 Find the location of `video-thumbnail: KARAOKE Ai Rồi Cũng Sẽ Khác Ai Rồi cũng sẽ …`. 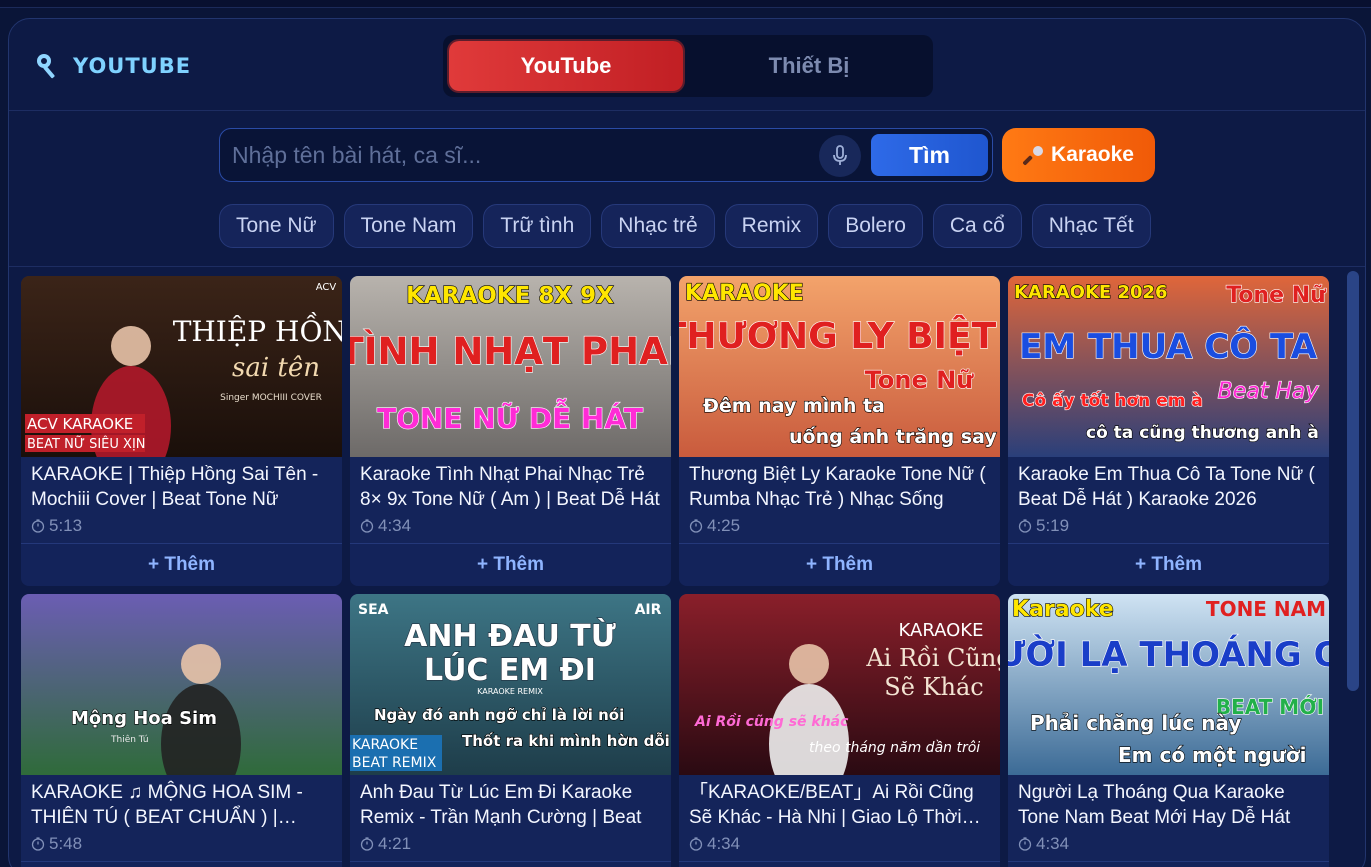

video-thumbnail: KARAOKE Ai Rồi Cũng Sẽ Khác Ai Rồi cũng sẽ … is located at coordinates (839, 684).